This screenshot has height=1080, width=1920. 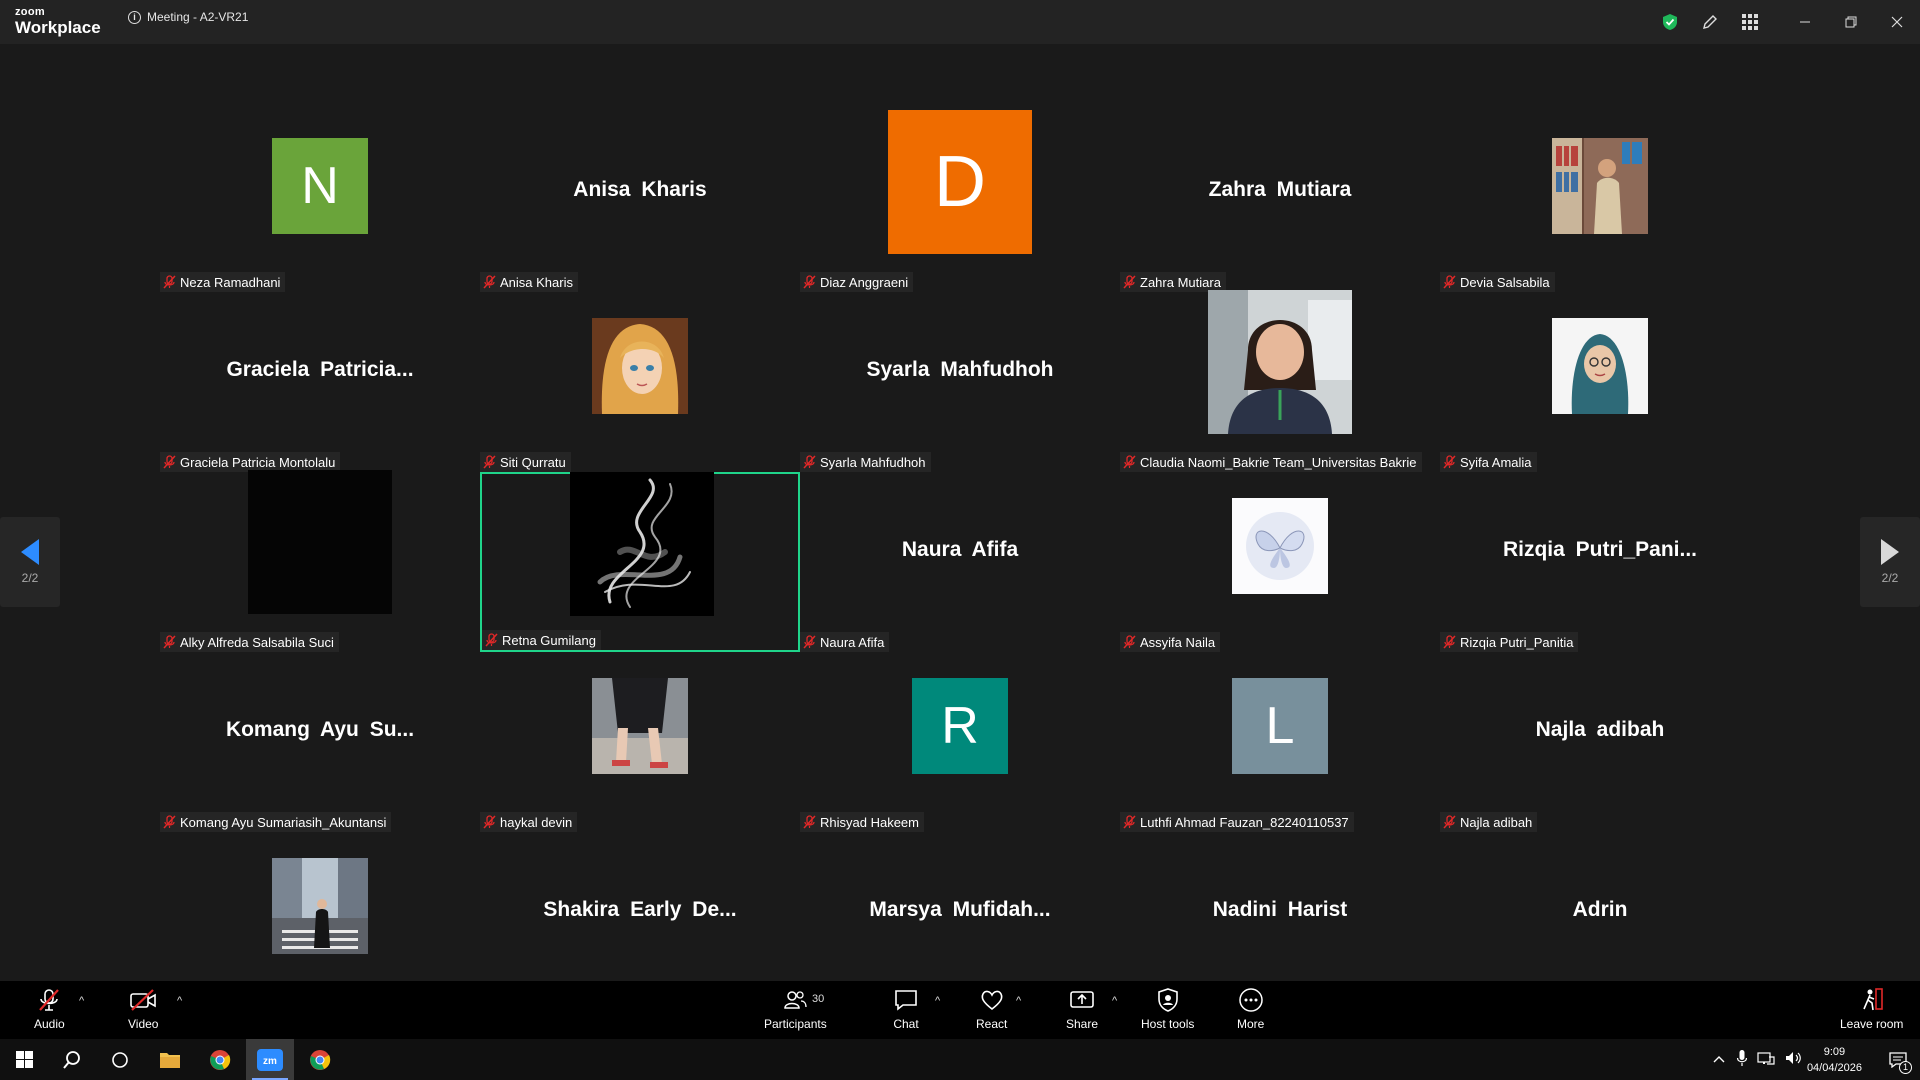 I want to click on previous-page-button: 2/2, so click(x=30, y=562).